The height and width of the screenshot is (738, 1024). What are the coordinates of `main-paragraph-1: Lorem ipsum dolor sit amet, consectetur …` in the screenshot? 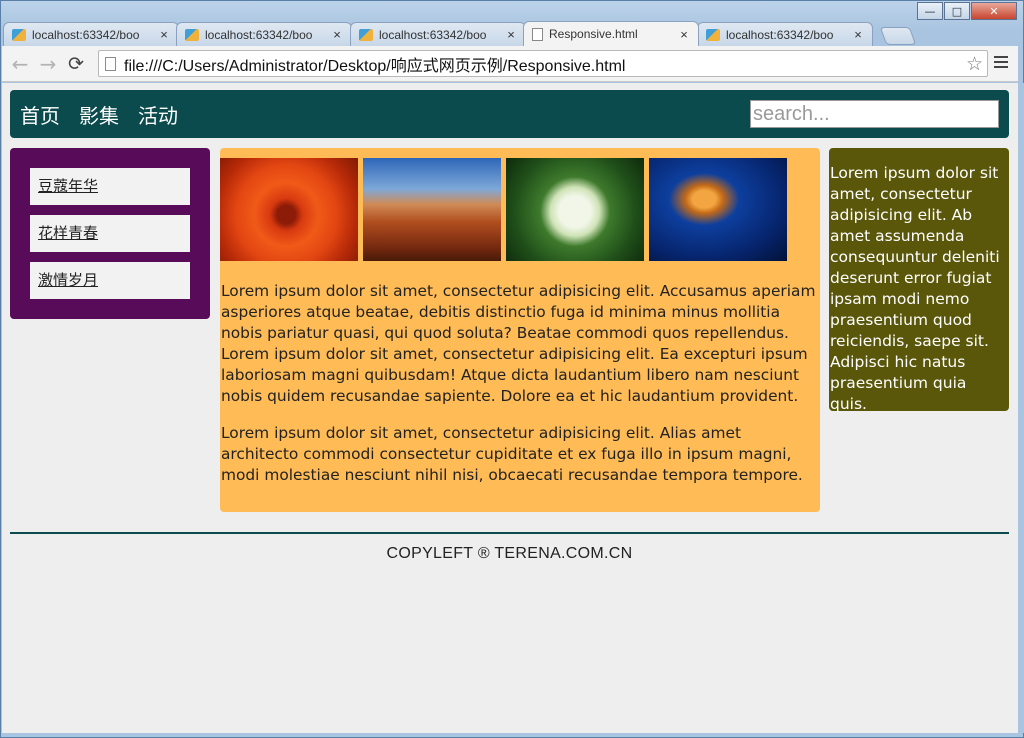 It's located at (518, 343).